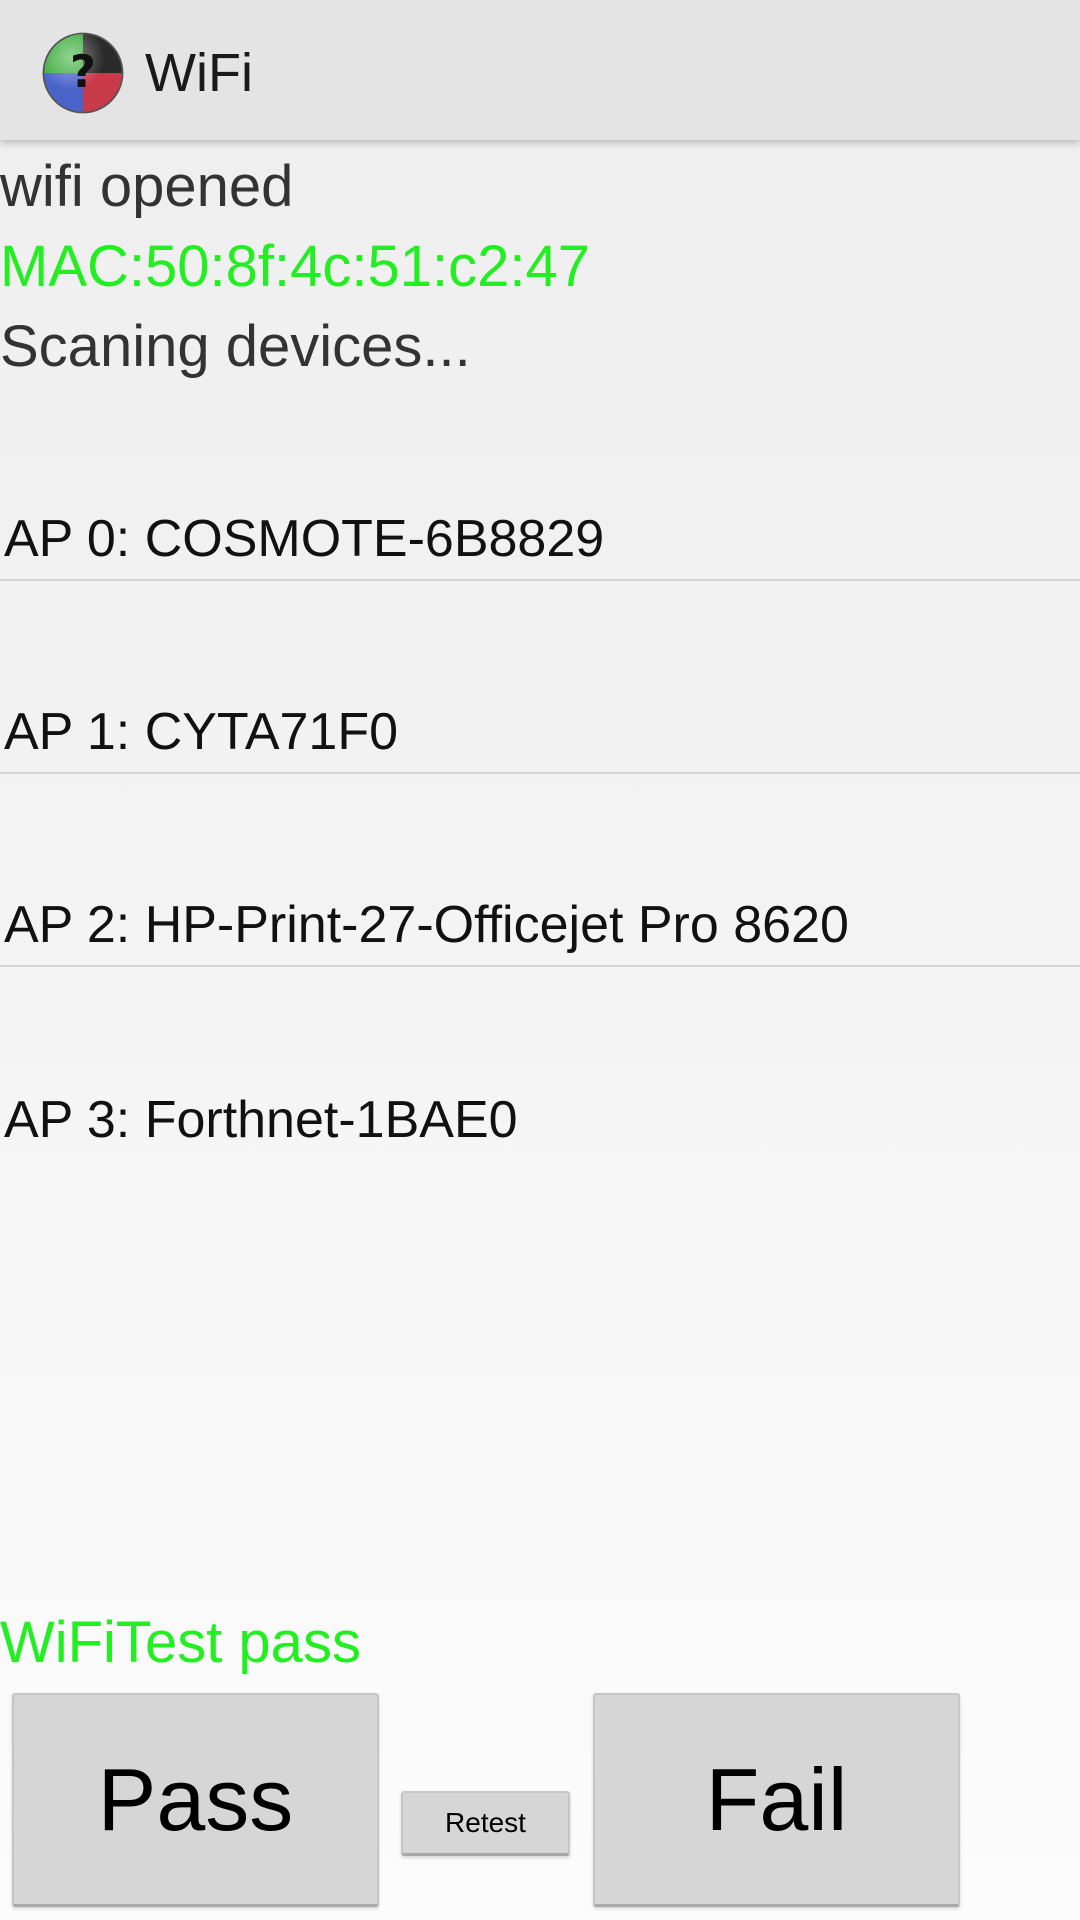  I want to click on list-item: AP 3: Forthnet-1BAE0, so click(540, 1063).